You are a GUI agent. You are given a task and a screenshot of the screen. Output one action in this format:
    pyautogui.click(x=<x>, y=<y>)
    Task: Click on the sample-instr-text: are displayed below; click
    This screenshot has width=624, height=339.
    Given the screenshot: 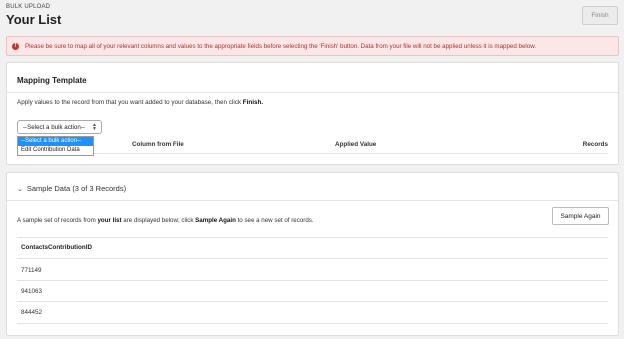 What is the action you would take?
    pyautogui.click(x=158, y=220)
    